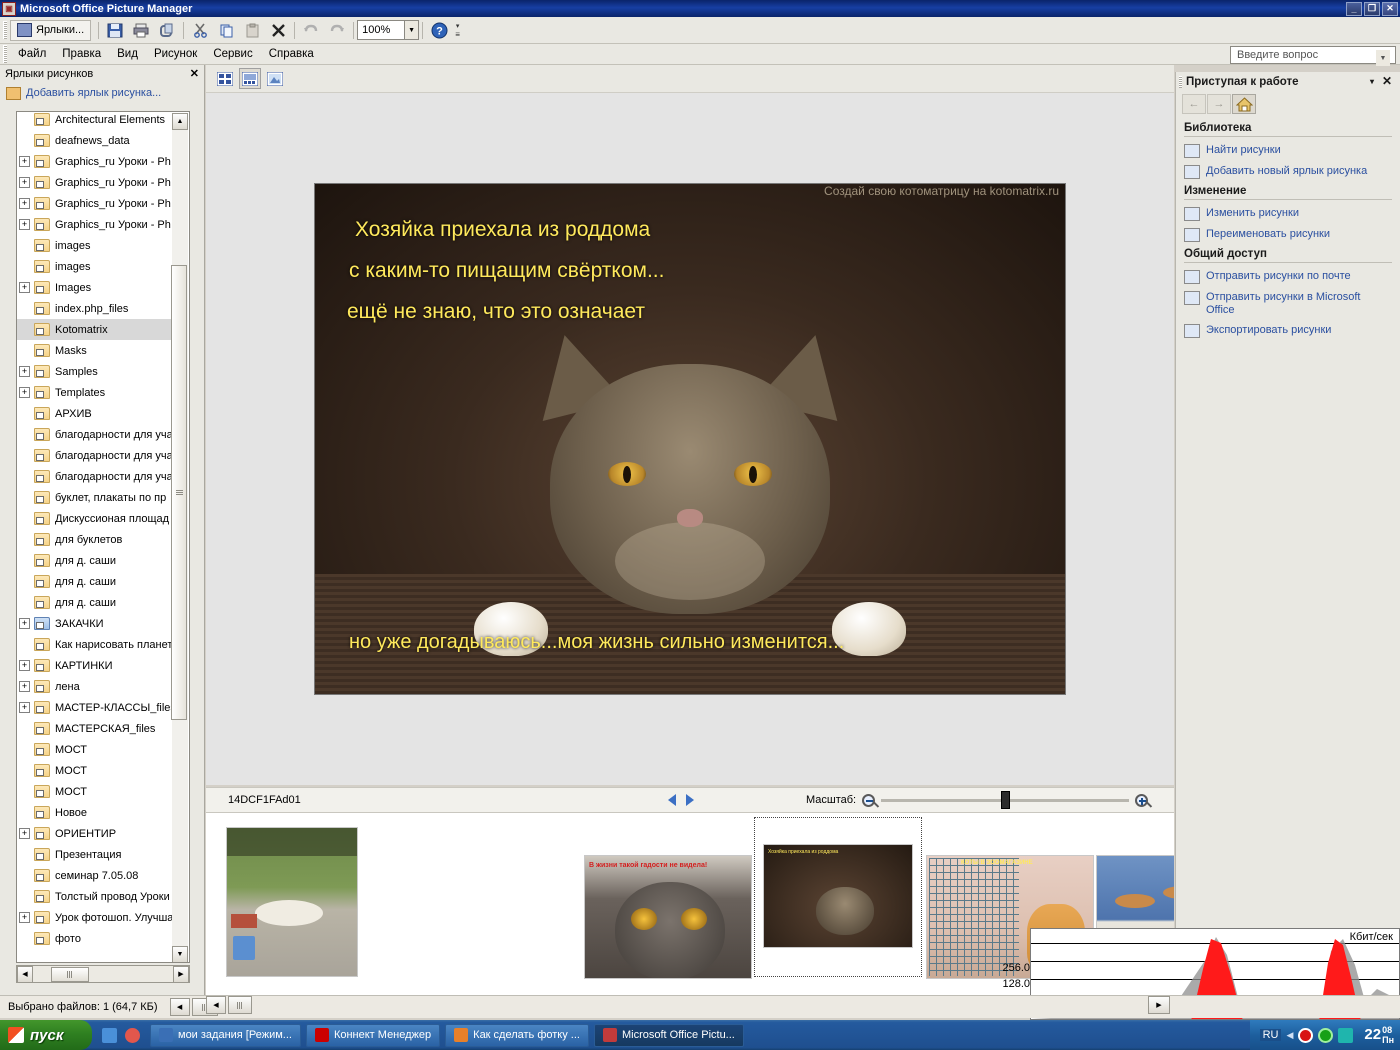 This screenshot has height=1050, width=1400. What do you see at coordinates (1288, 214) in the screenshot?
I see `task-pane-link: Изменить рисунки` at bounding box center [1288, 214].